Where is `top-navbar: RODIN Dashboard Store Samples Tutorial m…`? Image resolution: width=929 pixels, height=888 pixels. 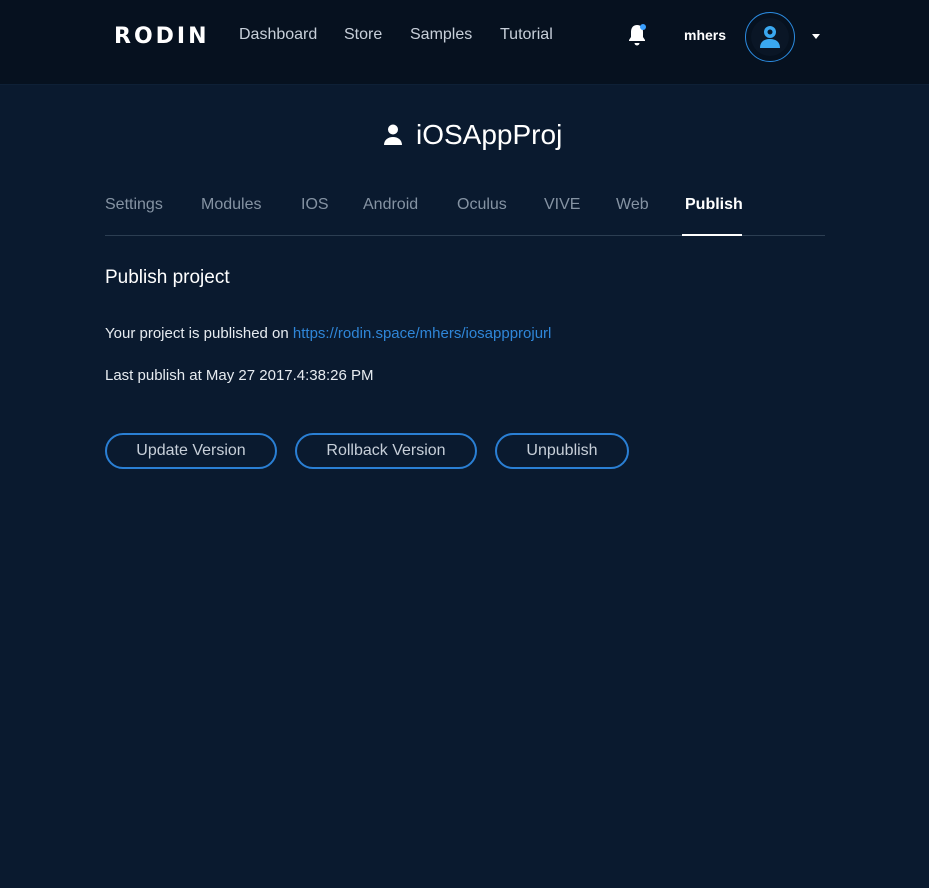
top-navbar: RODIN Dashboard Store Samples Tutorial m… is located at coordinates (464, 42).